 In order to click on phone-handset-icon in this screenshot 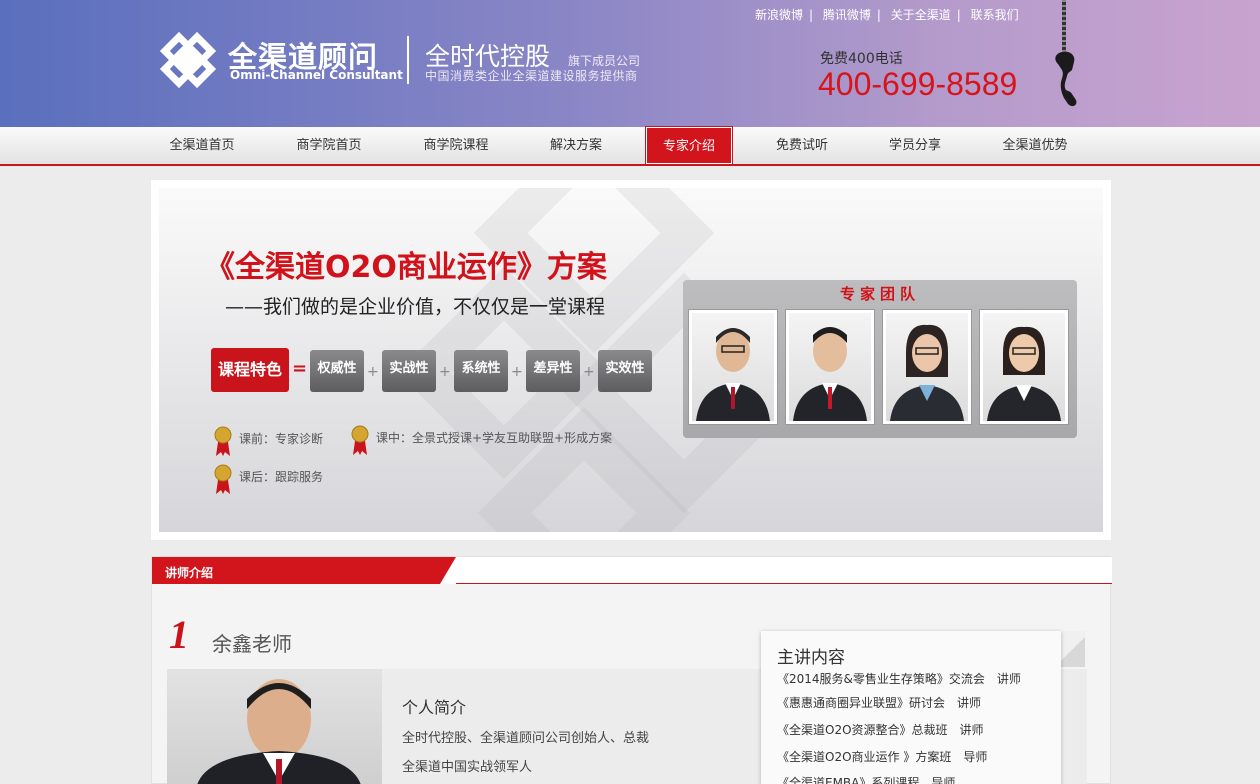, I will do `click(1066, 79)`.